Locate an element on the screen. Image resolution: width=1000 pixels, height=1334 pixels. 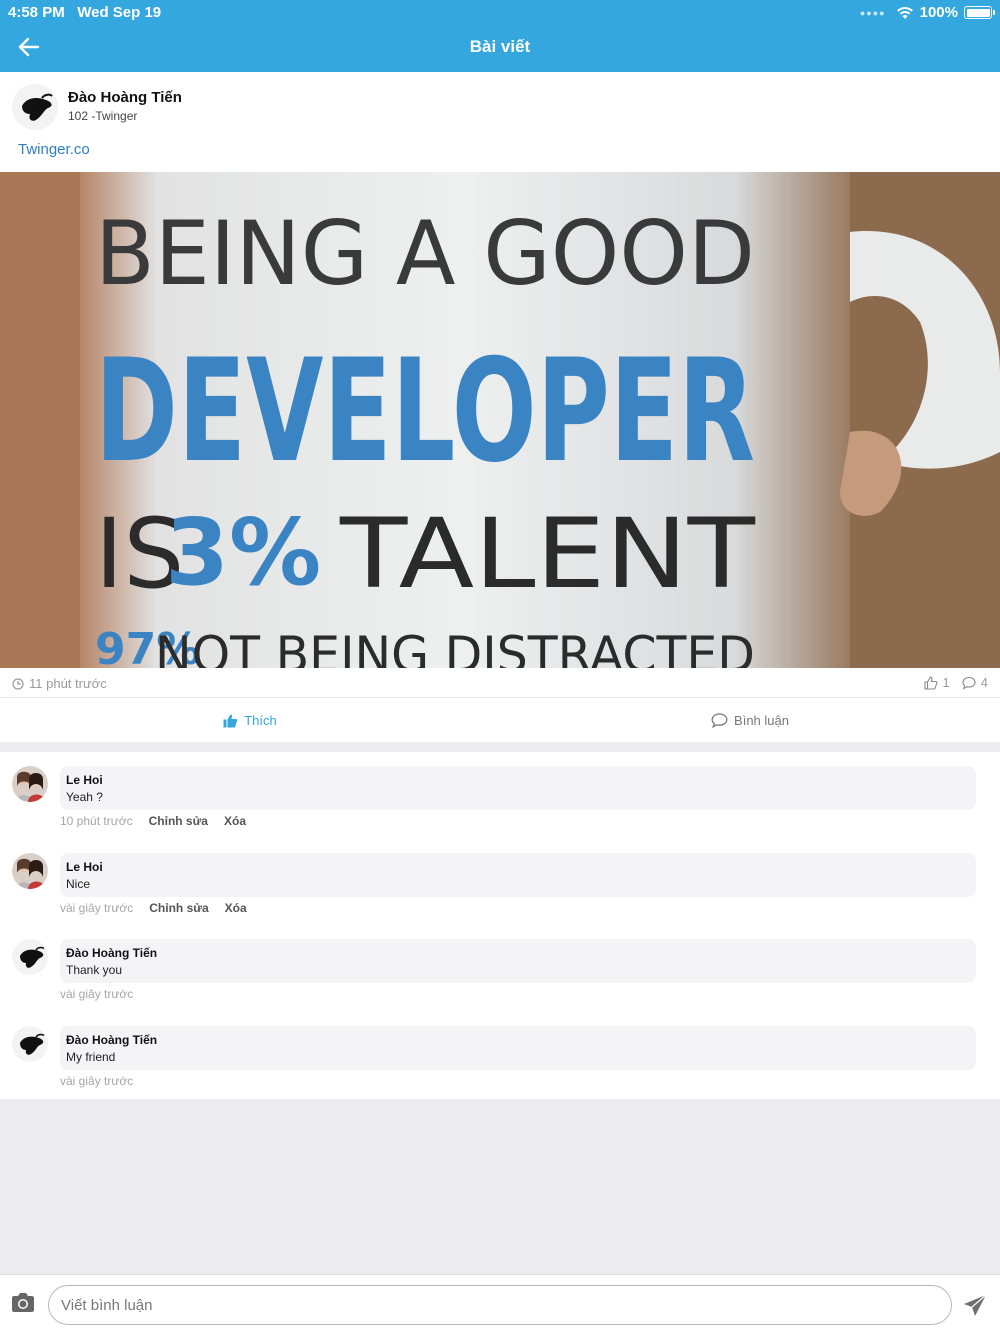
like-count: 1 is located at coordinates (936, 682).